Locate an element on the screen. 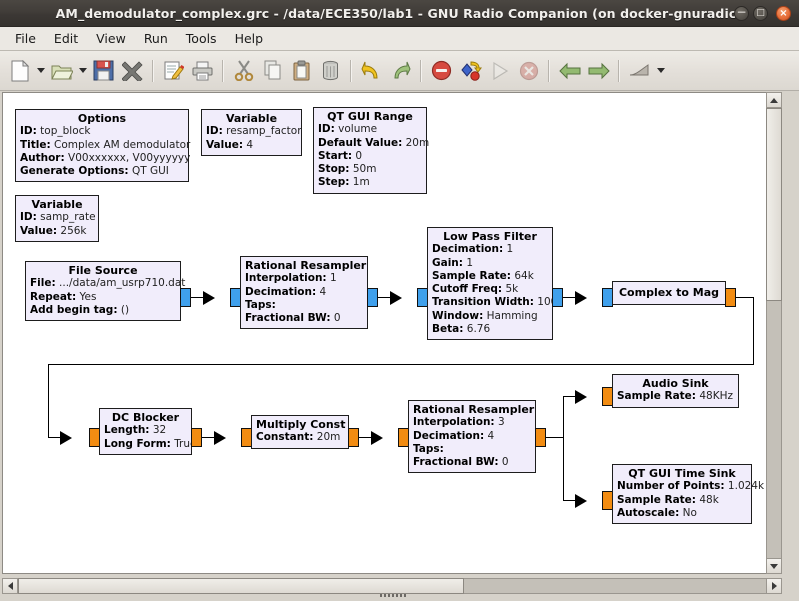 This screenshot has height=601, width=799. block-complex-to-mag: Complex to Mag is located at coordinates (669, 293).